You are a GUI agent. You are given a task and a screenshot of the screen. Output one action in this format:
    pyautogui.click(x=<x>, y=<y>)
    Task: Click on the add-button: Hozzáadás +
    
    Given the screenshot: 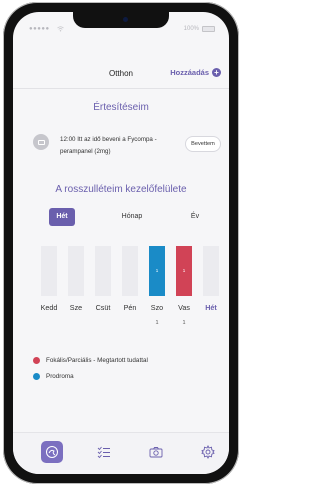 What is the action you would take?
    pyautogui.click(x=195, y=72)
    